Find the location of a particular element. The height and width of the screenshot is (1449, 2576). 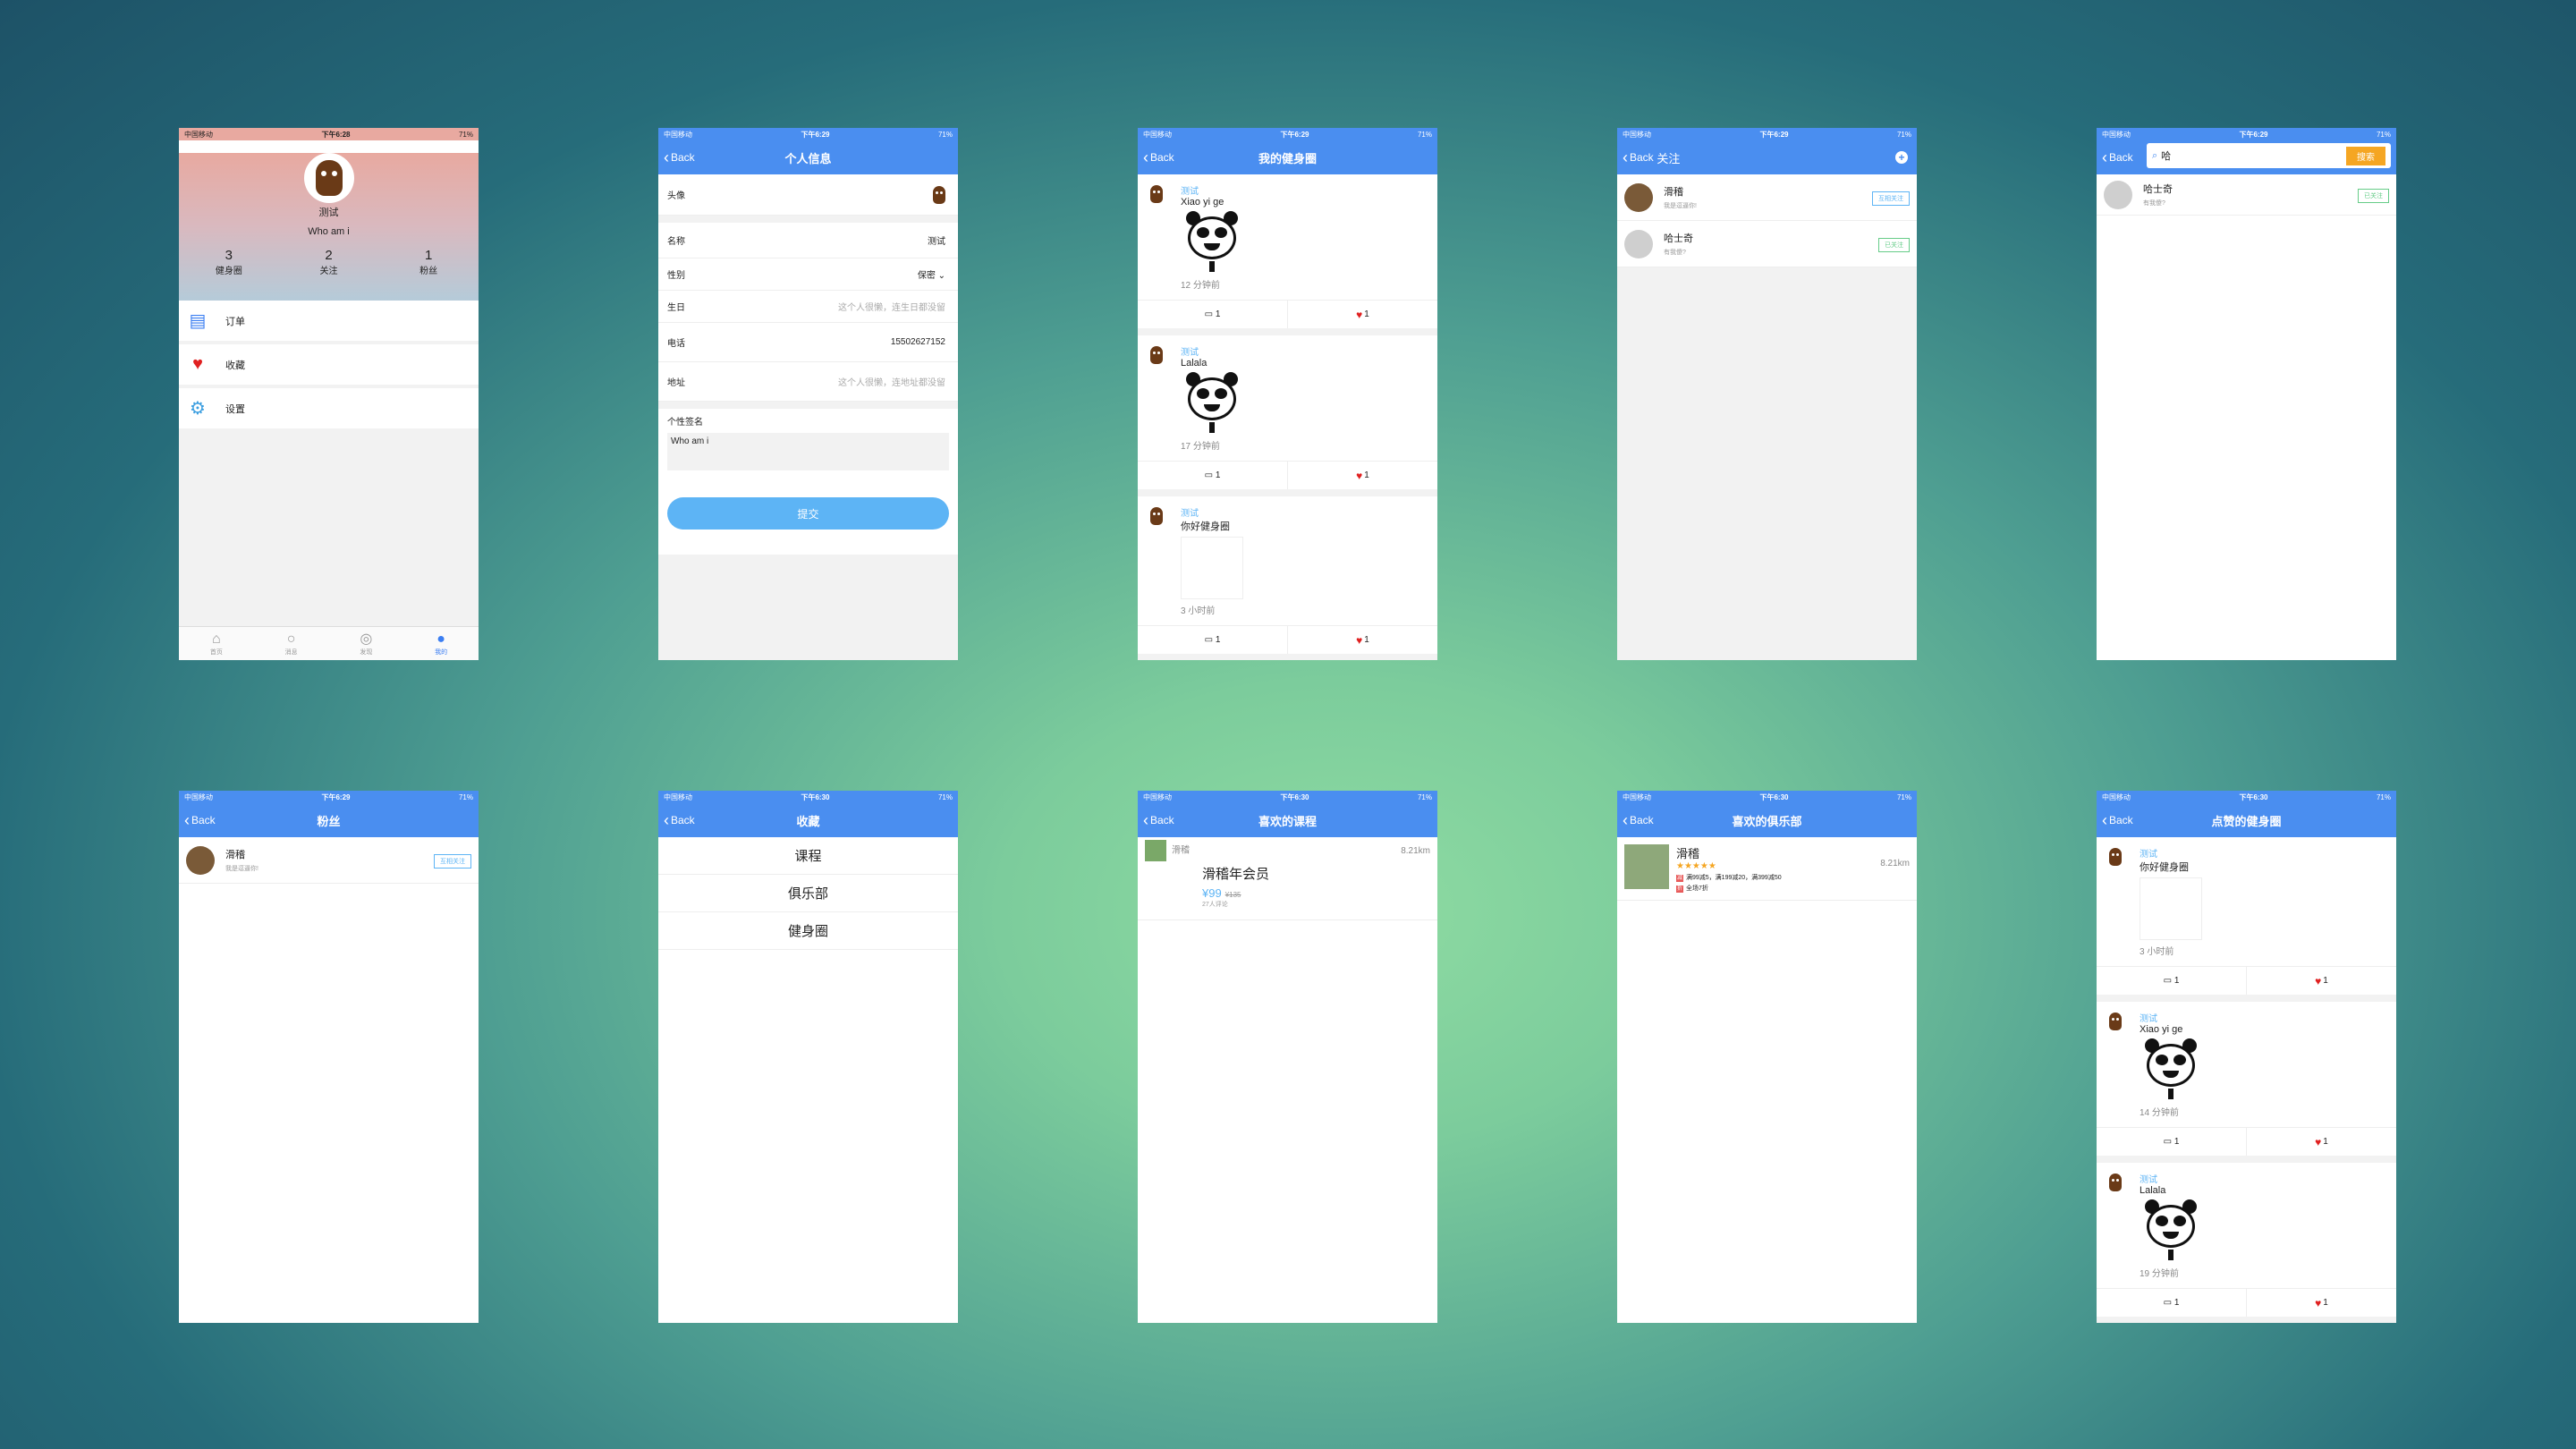

name-row: 名称 测试 is located at coordinates (808, 240).